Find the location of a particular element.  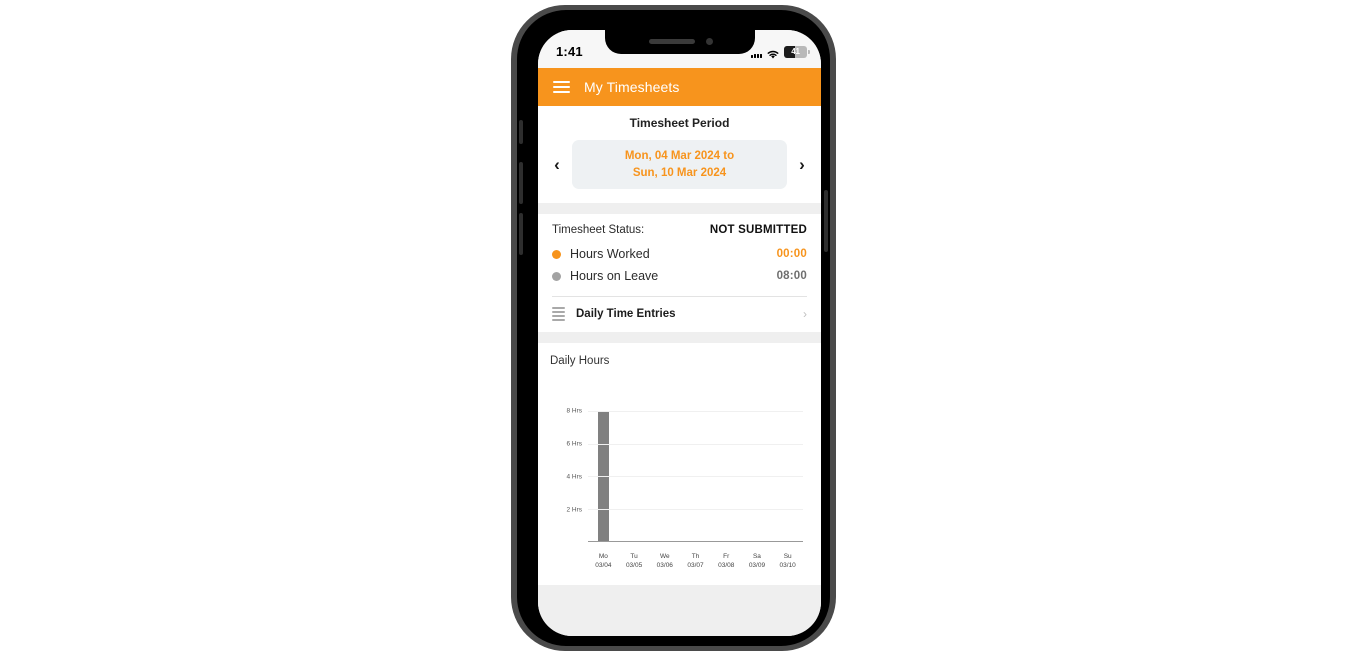

hours-worked-dot-icon is located at coordinates (556, 254).